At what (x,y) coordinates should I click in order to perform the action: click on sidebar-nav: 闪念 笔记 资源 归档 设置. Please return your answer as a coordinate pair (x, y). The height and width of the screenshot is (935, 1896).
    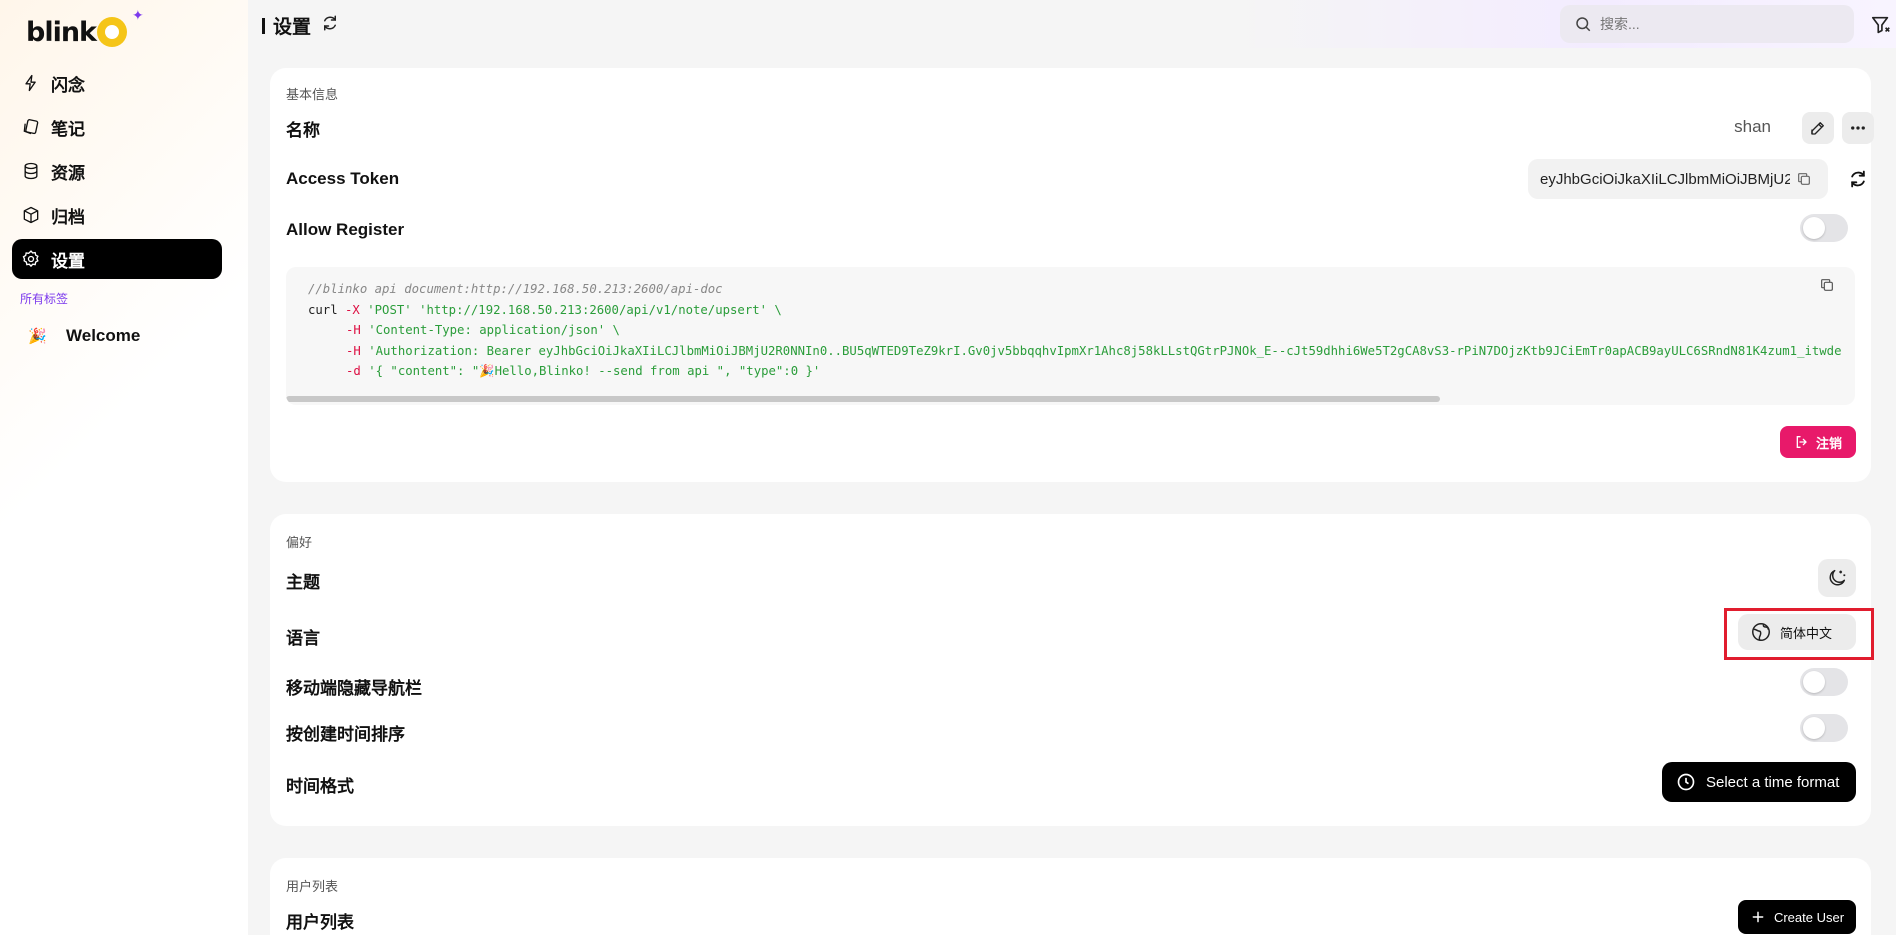
    Looking at the image, I should click on (117, 173).